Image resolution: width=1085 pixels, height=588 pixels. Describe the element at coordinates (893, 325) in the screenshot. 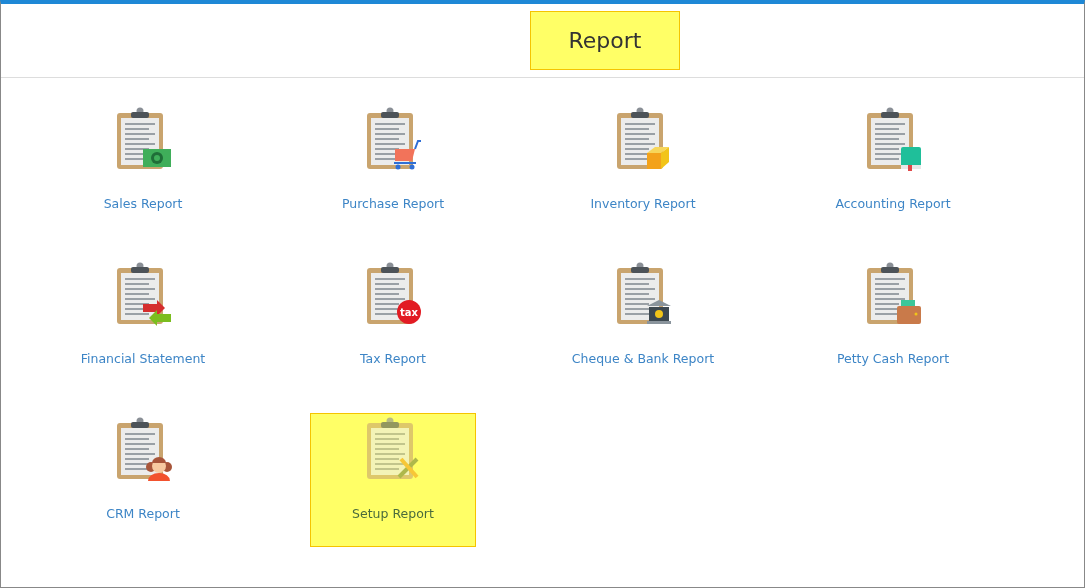

I see `report-tile: Petty Cash Report` at that location.